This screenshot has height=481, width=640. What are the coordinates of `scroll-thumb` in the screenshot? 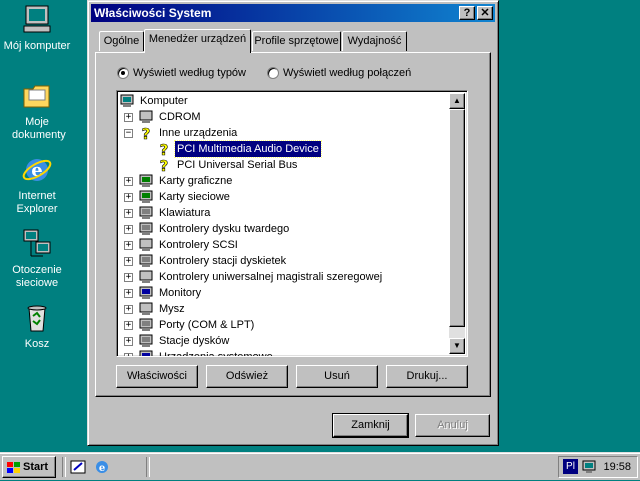 It's located at (457, 218).